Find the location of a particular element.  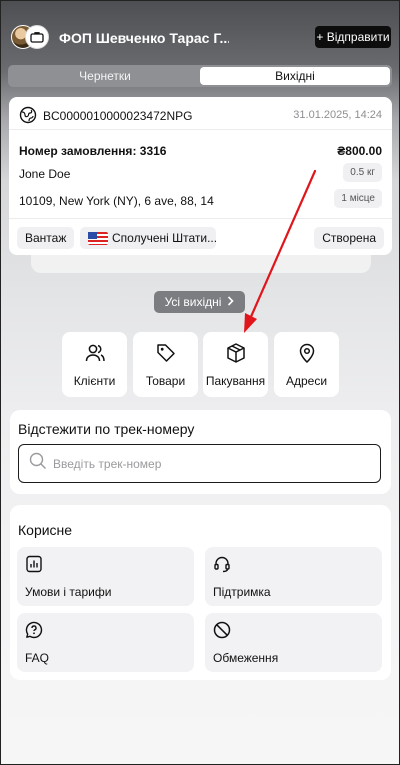

us-flag-icon is located at coordinates (98, 238).